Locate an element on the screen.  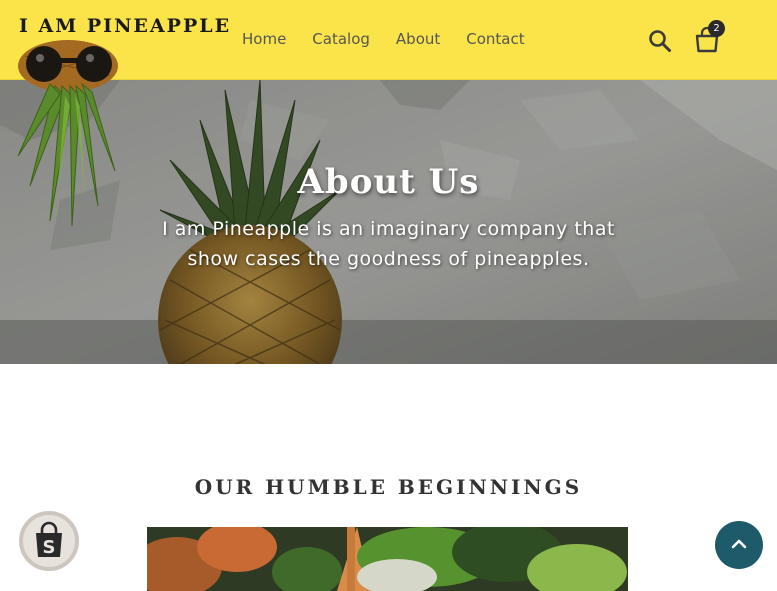
section-image-plants is located at coordinates (387, 559).